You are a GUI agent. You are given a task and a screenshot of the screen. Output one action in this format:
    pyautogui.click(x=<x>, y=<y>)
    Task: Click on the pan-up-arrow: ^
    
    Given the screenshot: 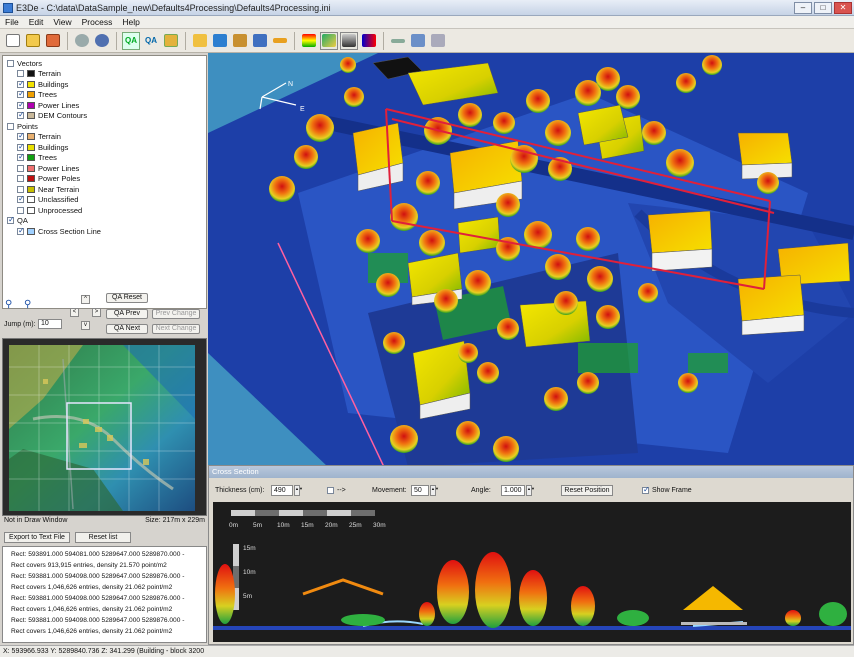 What is the action you would take?
    pyautogui.click(x=85, y=299)
    